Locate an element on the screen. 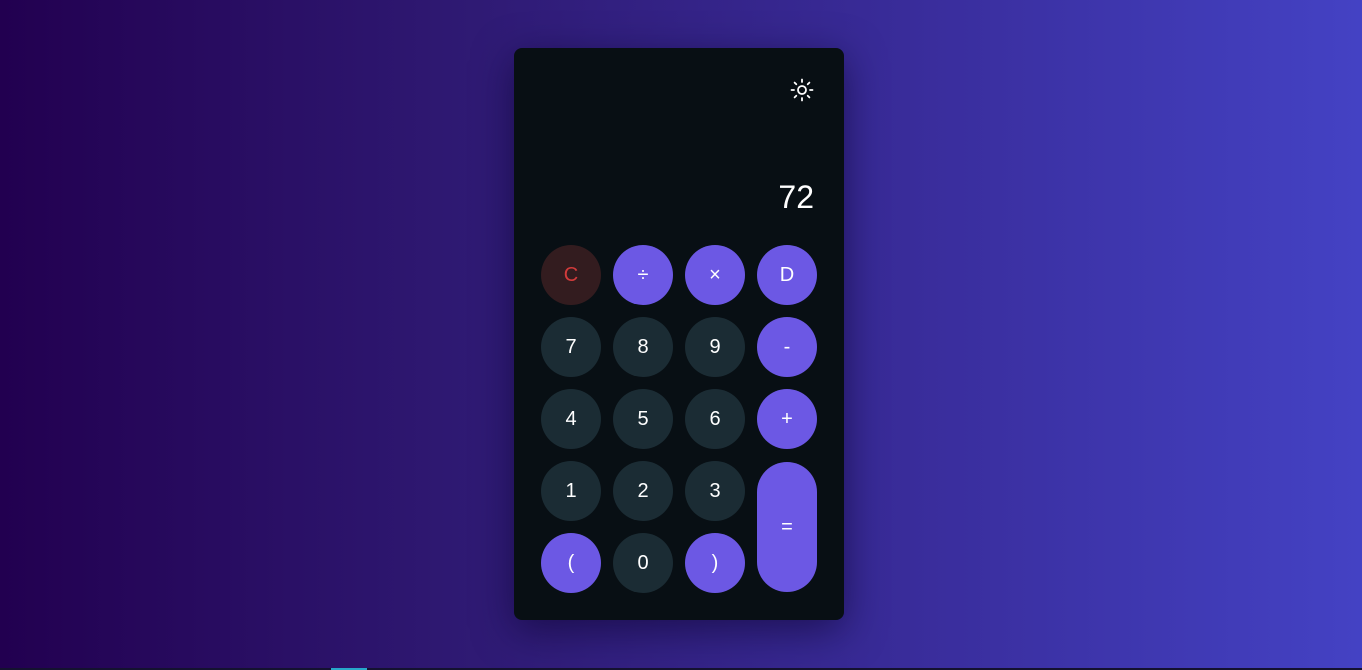 This screenshot has width=1362, height=670. result-display: 72 is located at coordinates (796, 197).